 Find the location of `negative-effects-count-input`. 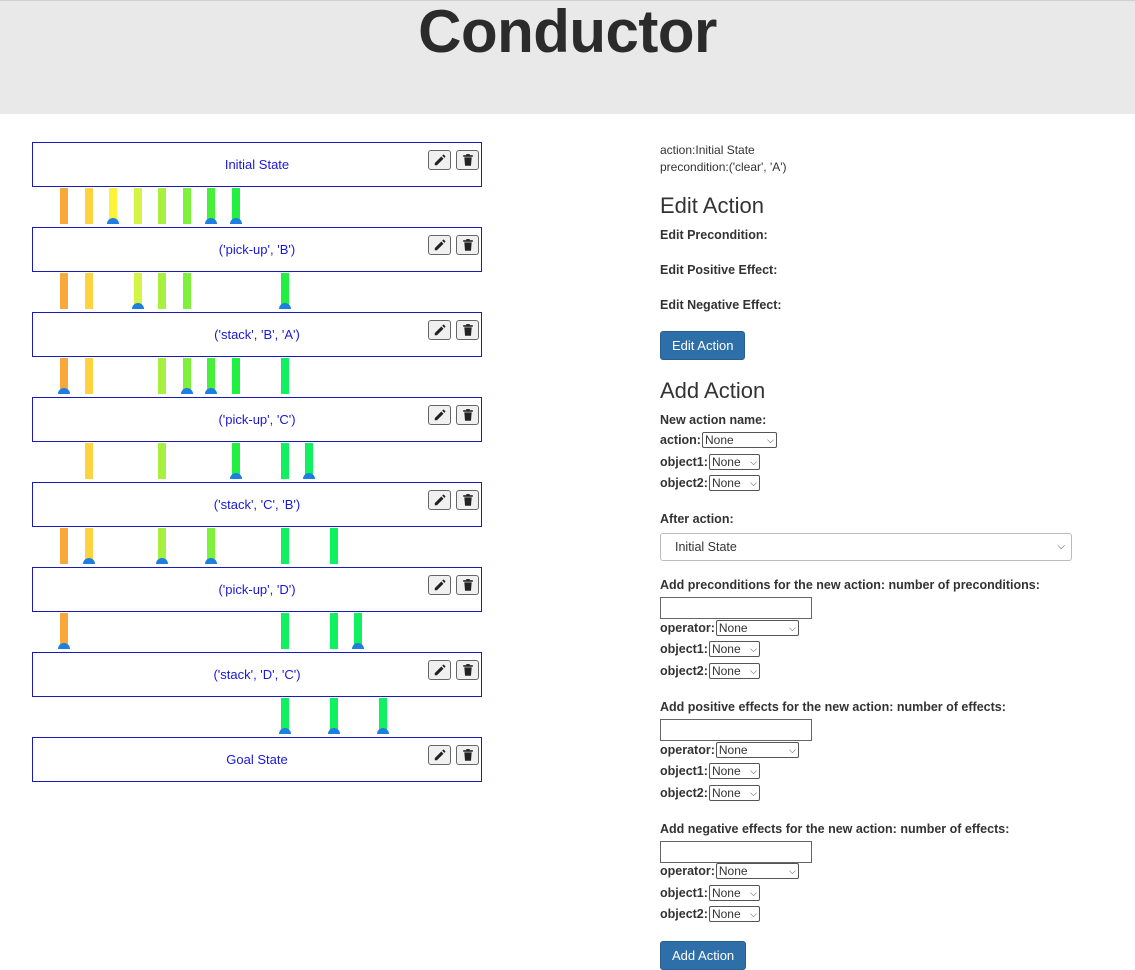

negative-effects-count-input is located at coordinates (736, 852).